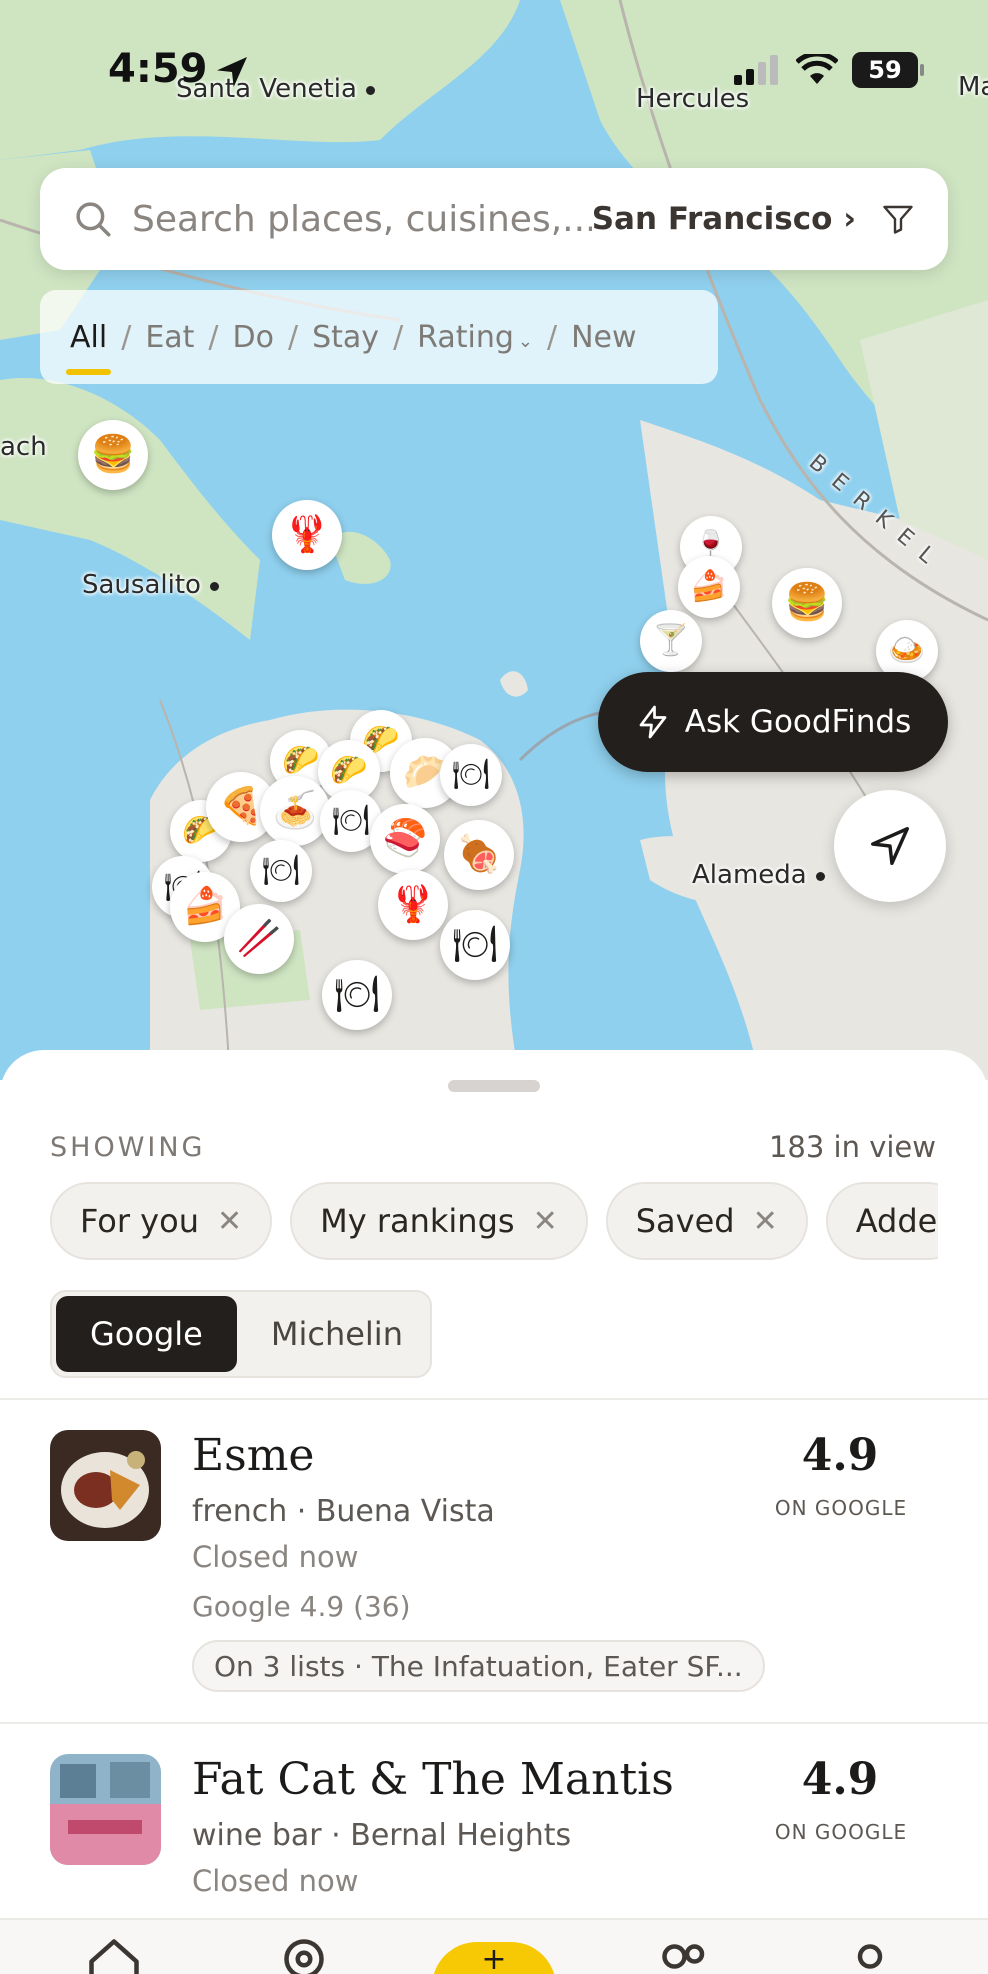 The width and height of the screenshot is (988, 1974). Describe the element at coordinates (709, 587) in the screenshot. I see `cake-pin-icon: 🍰` at that location.